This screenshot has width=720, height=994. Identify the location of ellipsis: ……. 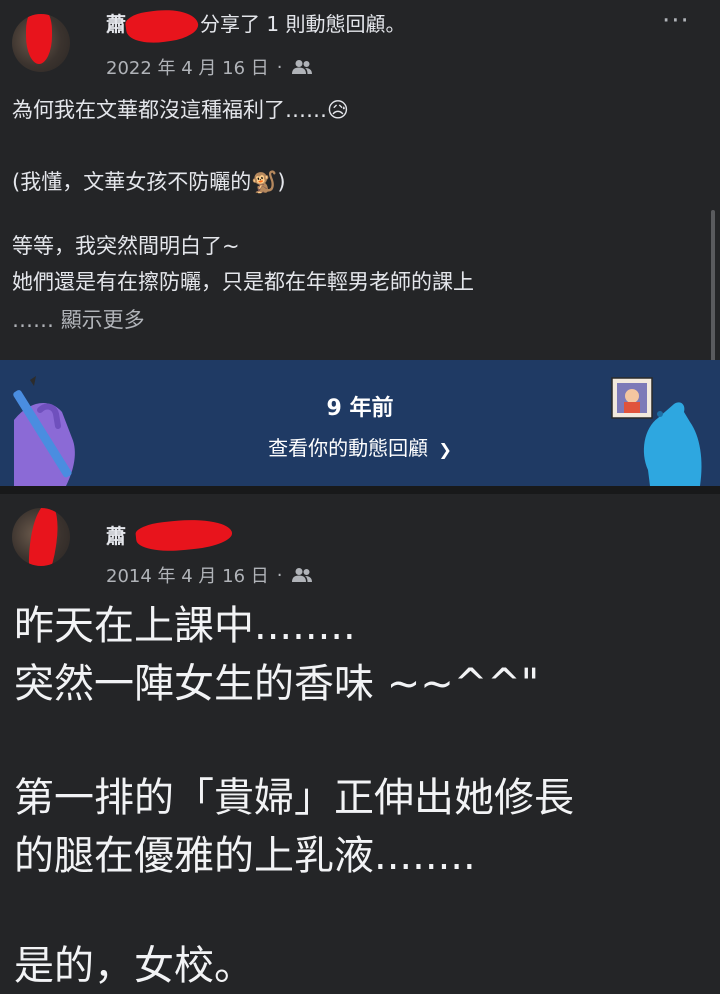
(36, 320).